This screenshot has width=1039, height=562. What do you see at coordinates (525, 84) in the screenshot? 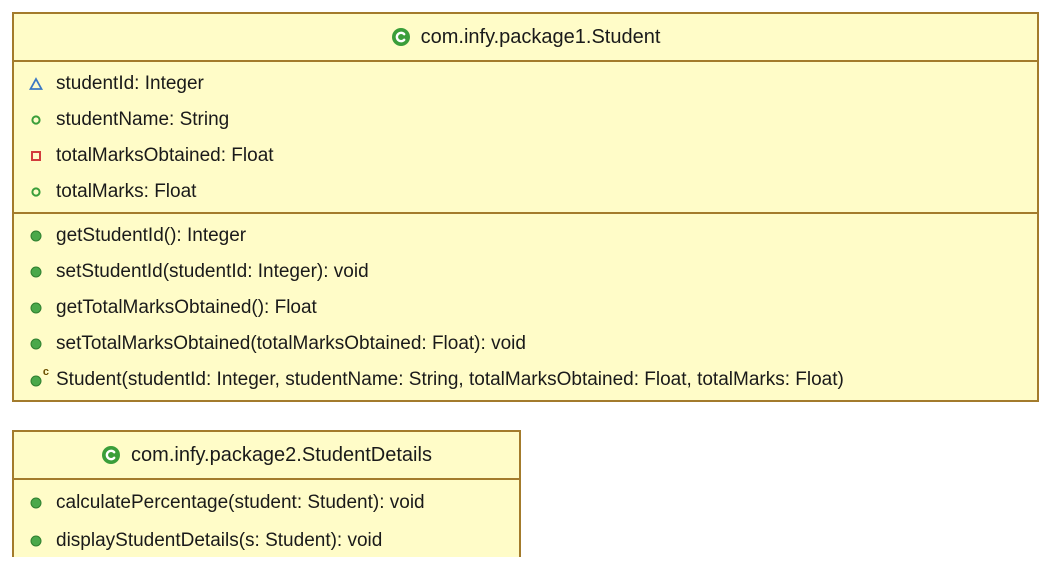
I see `attribute-row: studentId: Integer` at bounding box center [525, 84].